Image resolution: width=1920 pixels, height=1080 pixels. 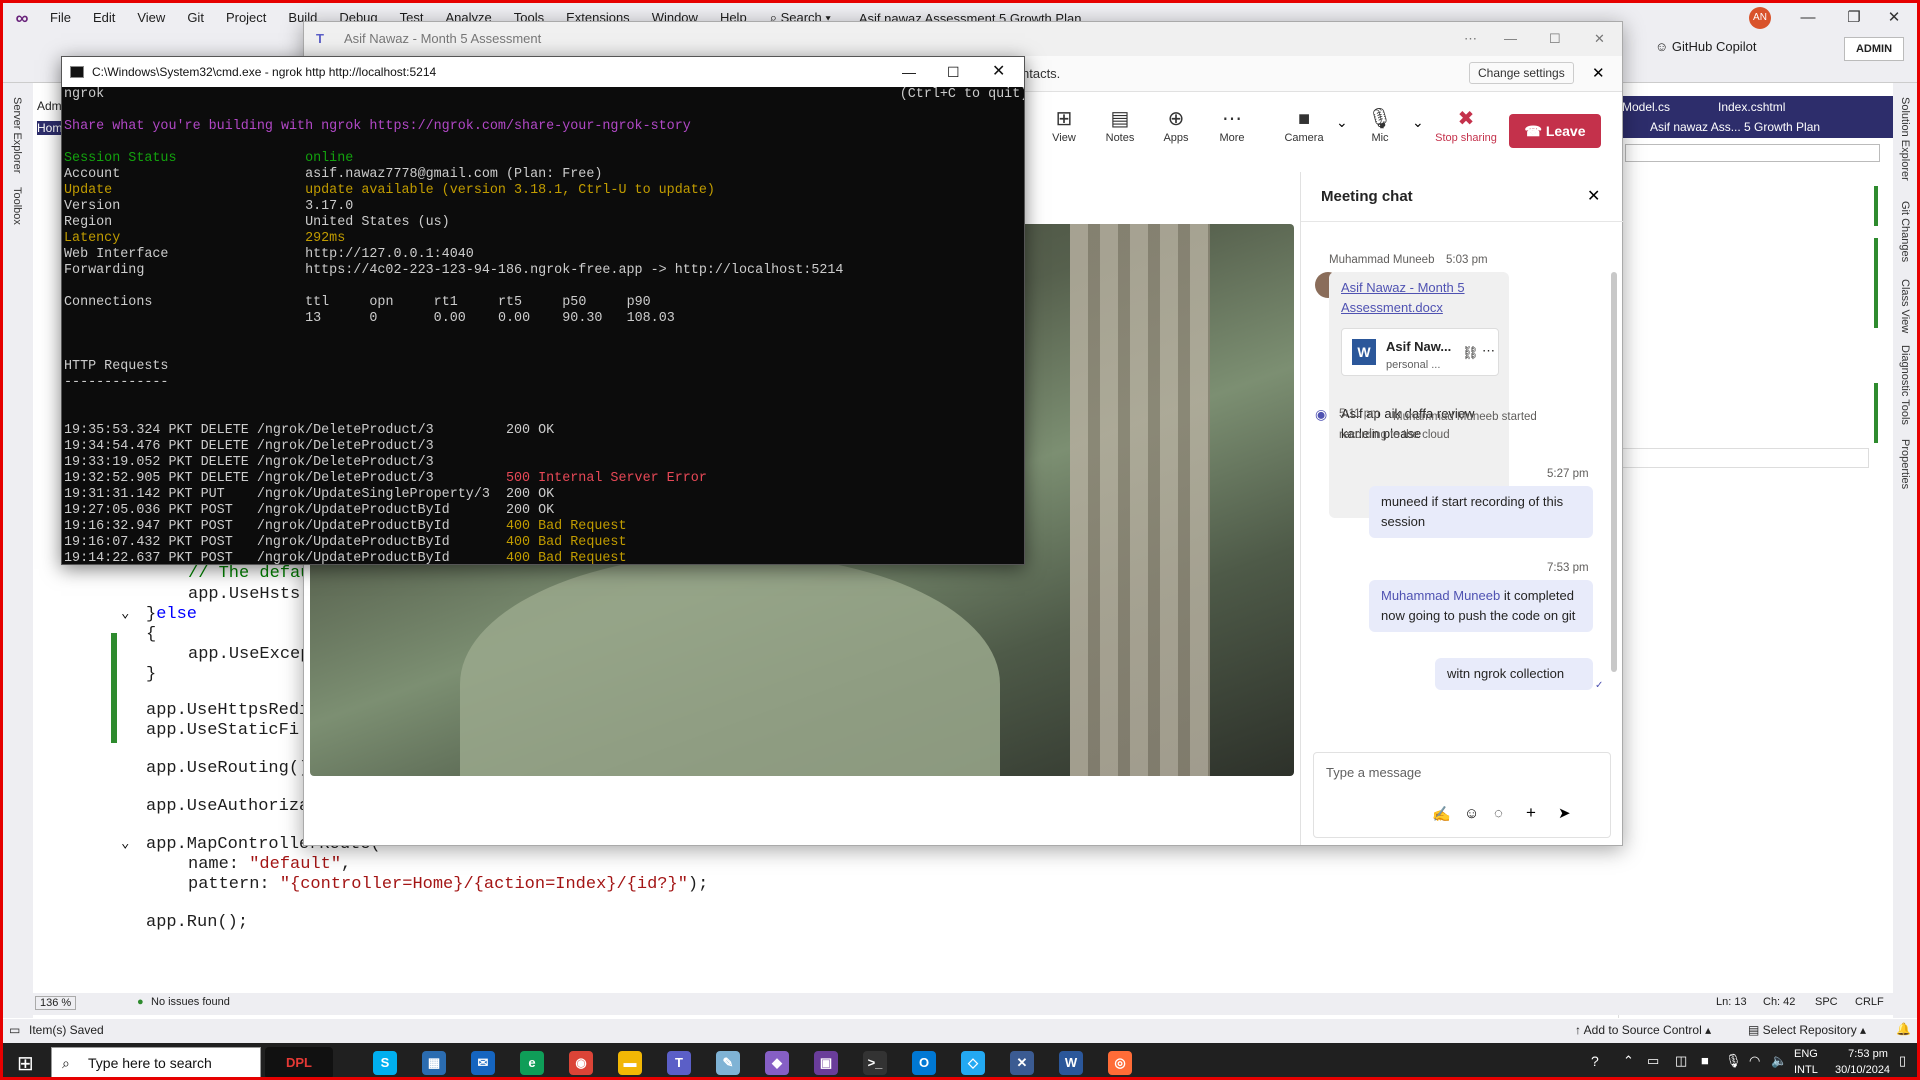 What do you see at coordinates (1120, 125) in the screenshot?
I see `notes-button: ▤ Notes` at bounding box center [1120, 125].